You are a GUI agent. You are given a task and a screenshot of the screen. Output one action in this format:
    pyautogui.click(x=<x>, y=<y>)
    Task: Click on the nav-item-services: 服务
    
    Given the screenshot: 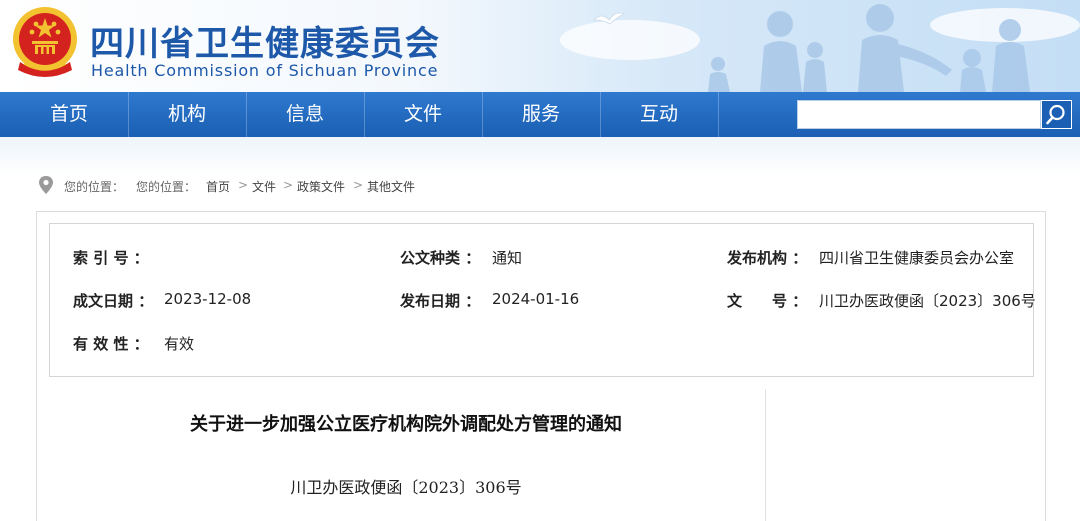 What is the action you would take?
    pyautogui.click(x=541, y=114)
    